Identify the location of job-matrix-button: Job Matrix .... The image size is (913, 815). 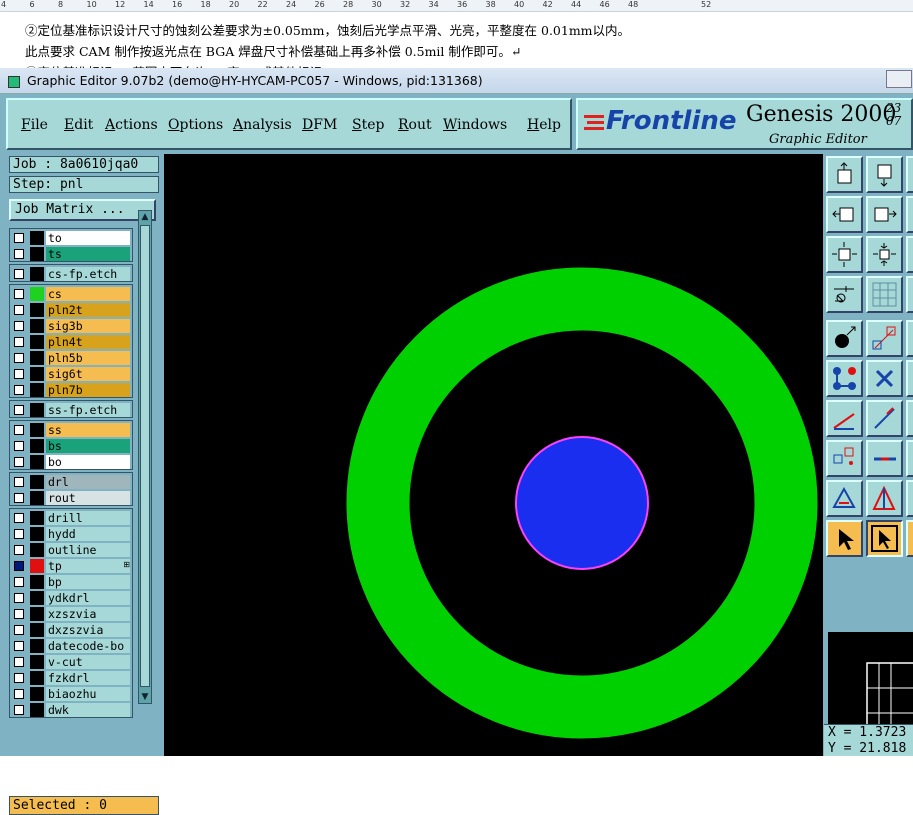
(82, 210).